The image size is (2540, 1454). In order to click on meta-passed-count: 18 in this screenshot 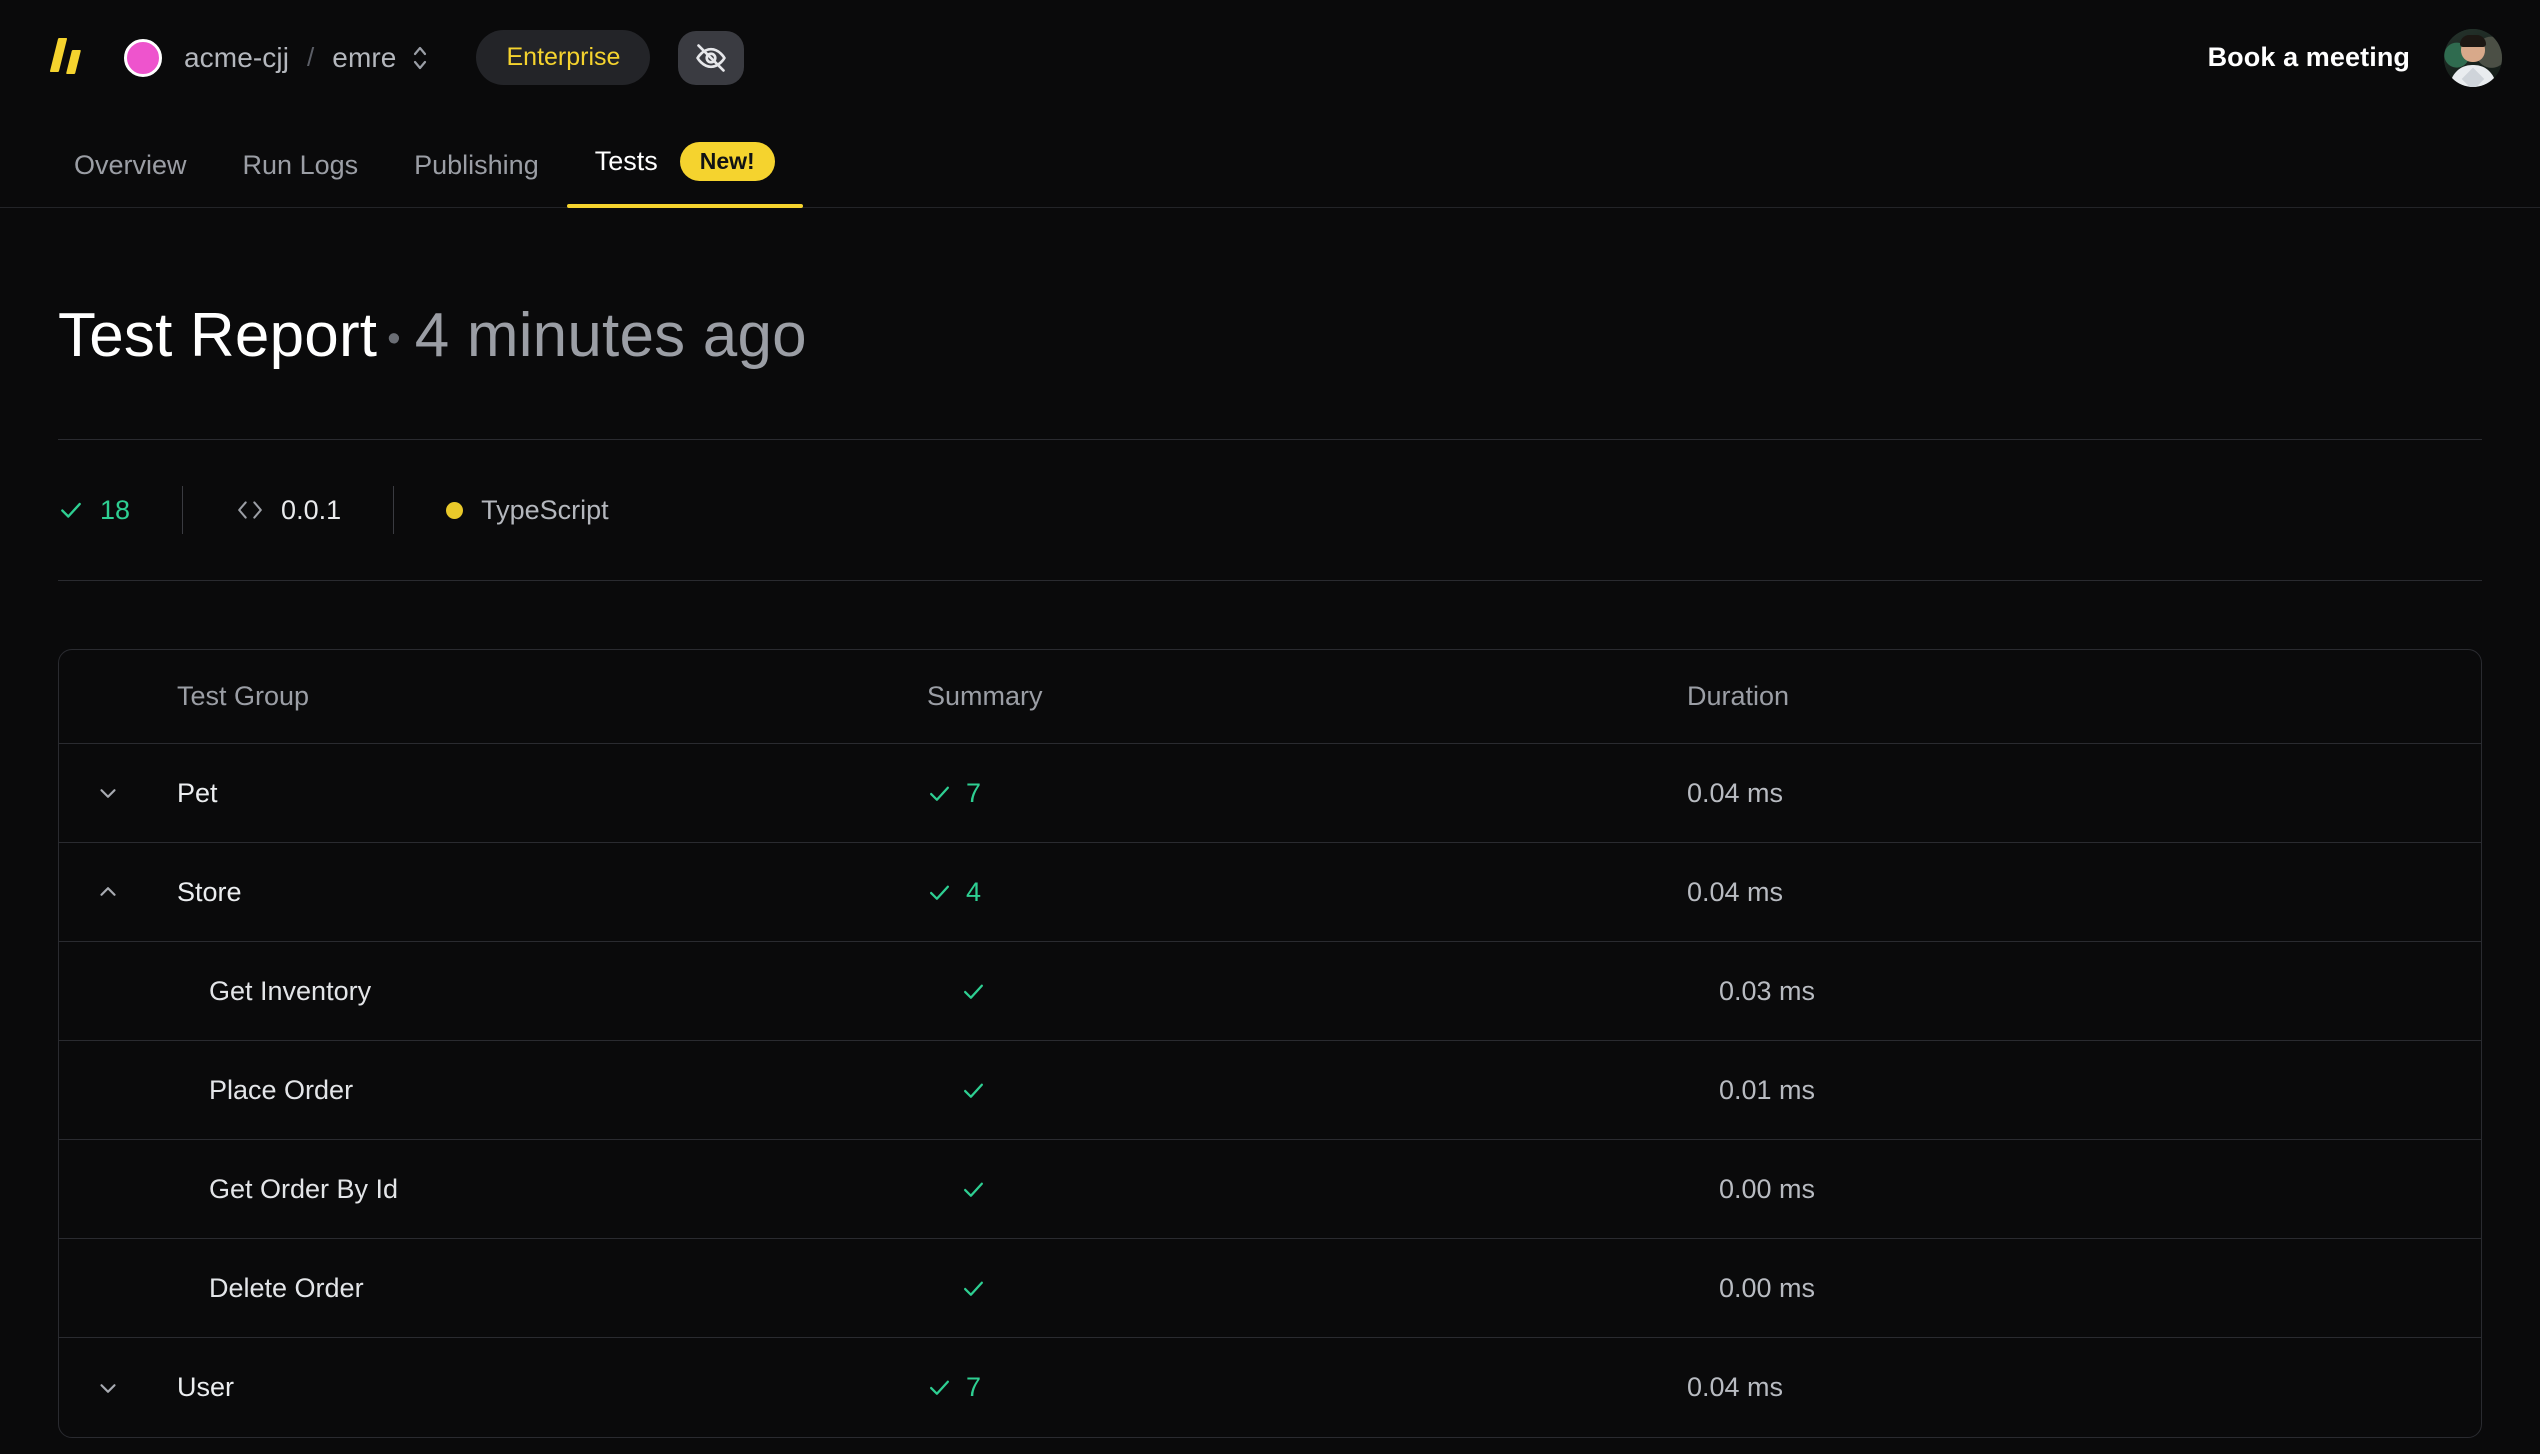, I will do `click(94, 510)`.